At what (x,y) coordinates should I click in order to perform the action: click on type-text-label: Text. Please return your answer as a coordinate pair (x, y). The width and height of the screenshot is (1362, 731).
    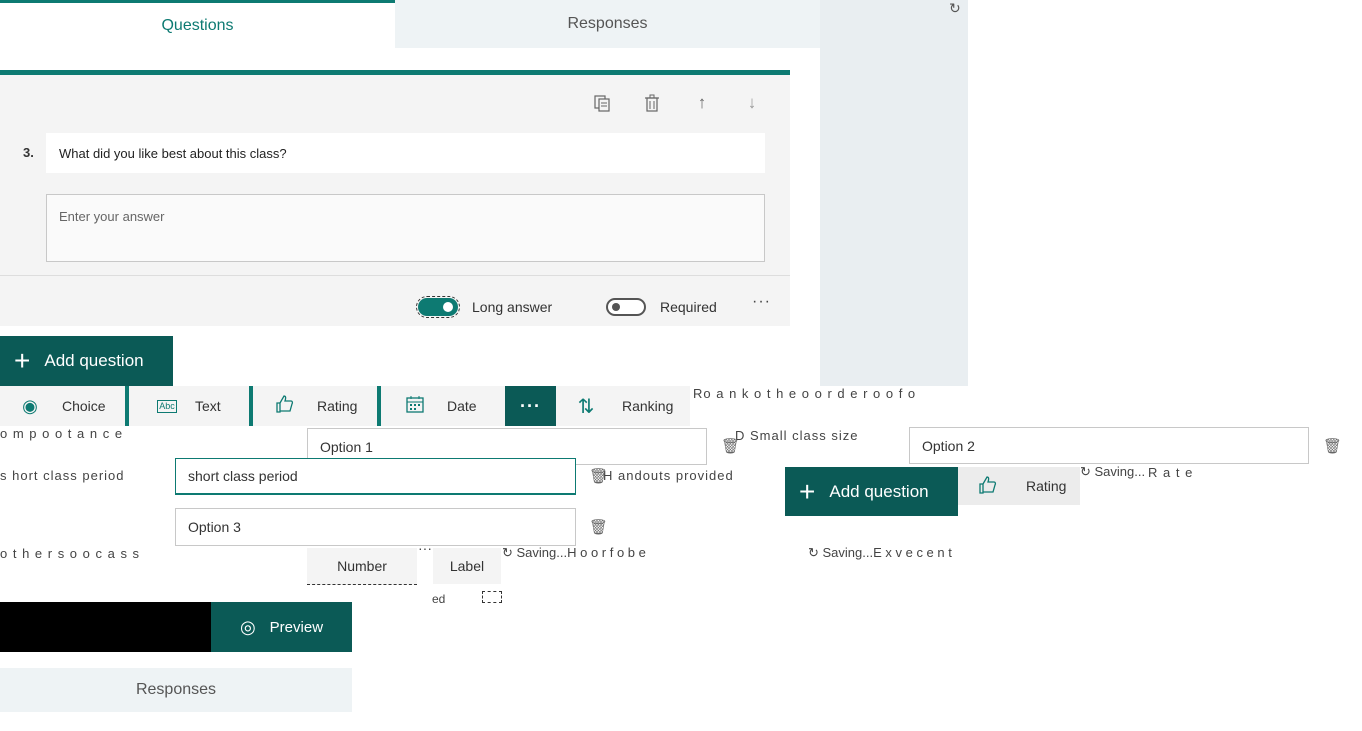
    Looking at the image, I should click on (208, 406).